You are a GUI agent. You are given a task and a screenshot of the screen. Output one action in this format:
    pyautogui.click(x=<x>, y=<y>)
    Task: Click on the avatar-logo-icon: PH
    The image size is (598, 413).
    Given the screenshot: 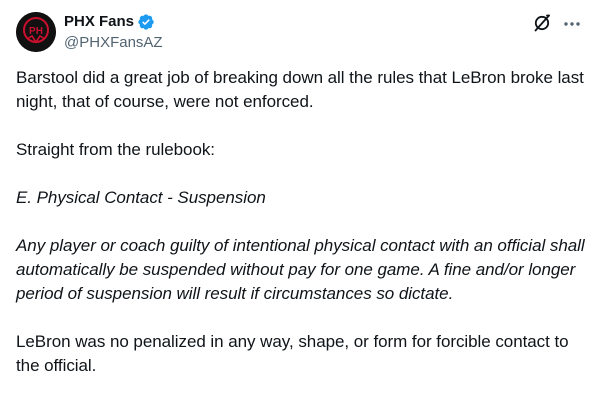 What is the action you would take?
    pyautogui.click(x=36, y=32)
    